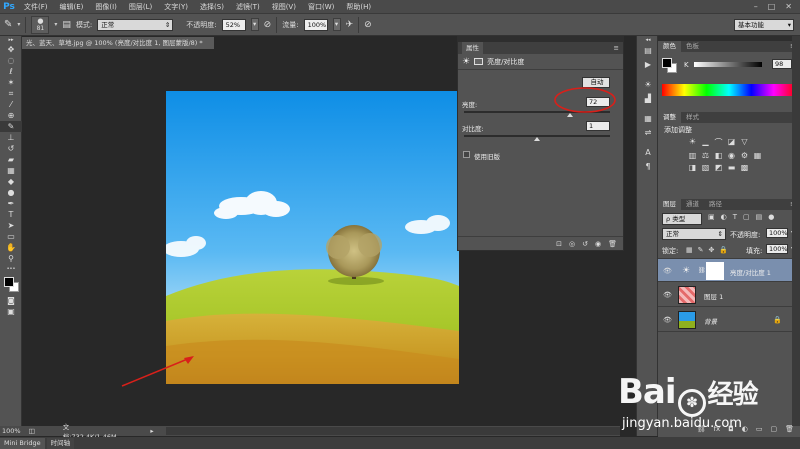 Image resolution: width=800 pixels, height=449 pixels. What do you see at coordinates (11, 159) in the screenshot?
I see `eraser-tool-icon: ▰` at bounding box center [11, 159].